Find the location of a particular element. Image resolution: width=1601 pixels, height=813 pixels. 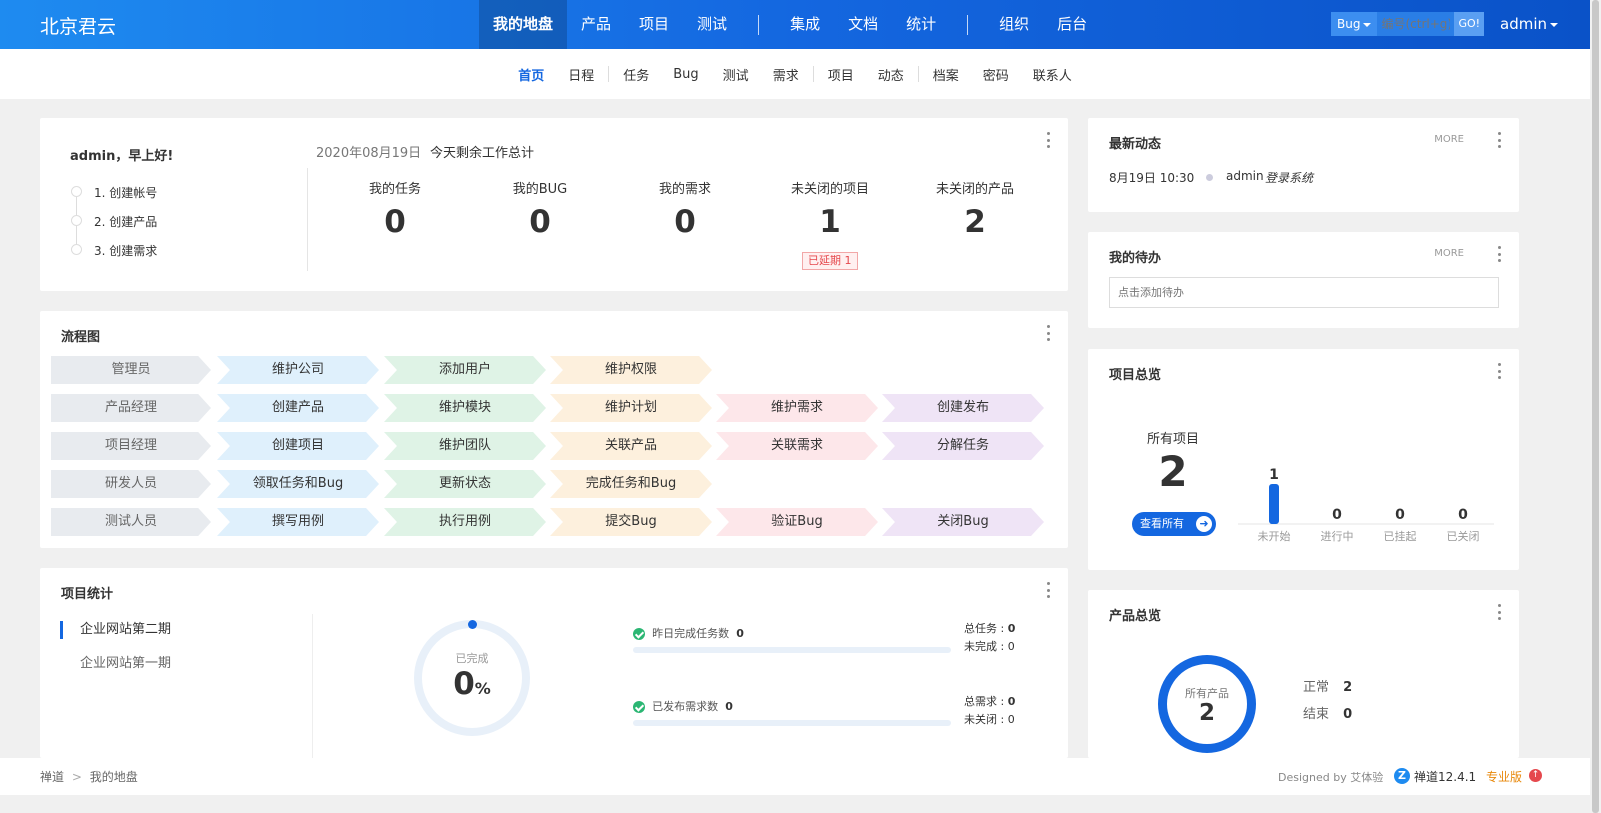

step-label: 2. 创建产品 is located at coordinates (126, 222).